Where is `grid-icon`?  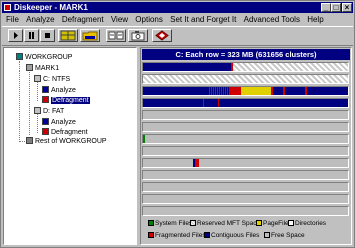
grid-icon is located at coordinates (68, 35).